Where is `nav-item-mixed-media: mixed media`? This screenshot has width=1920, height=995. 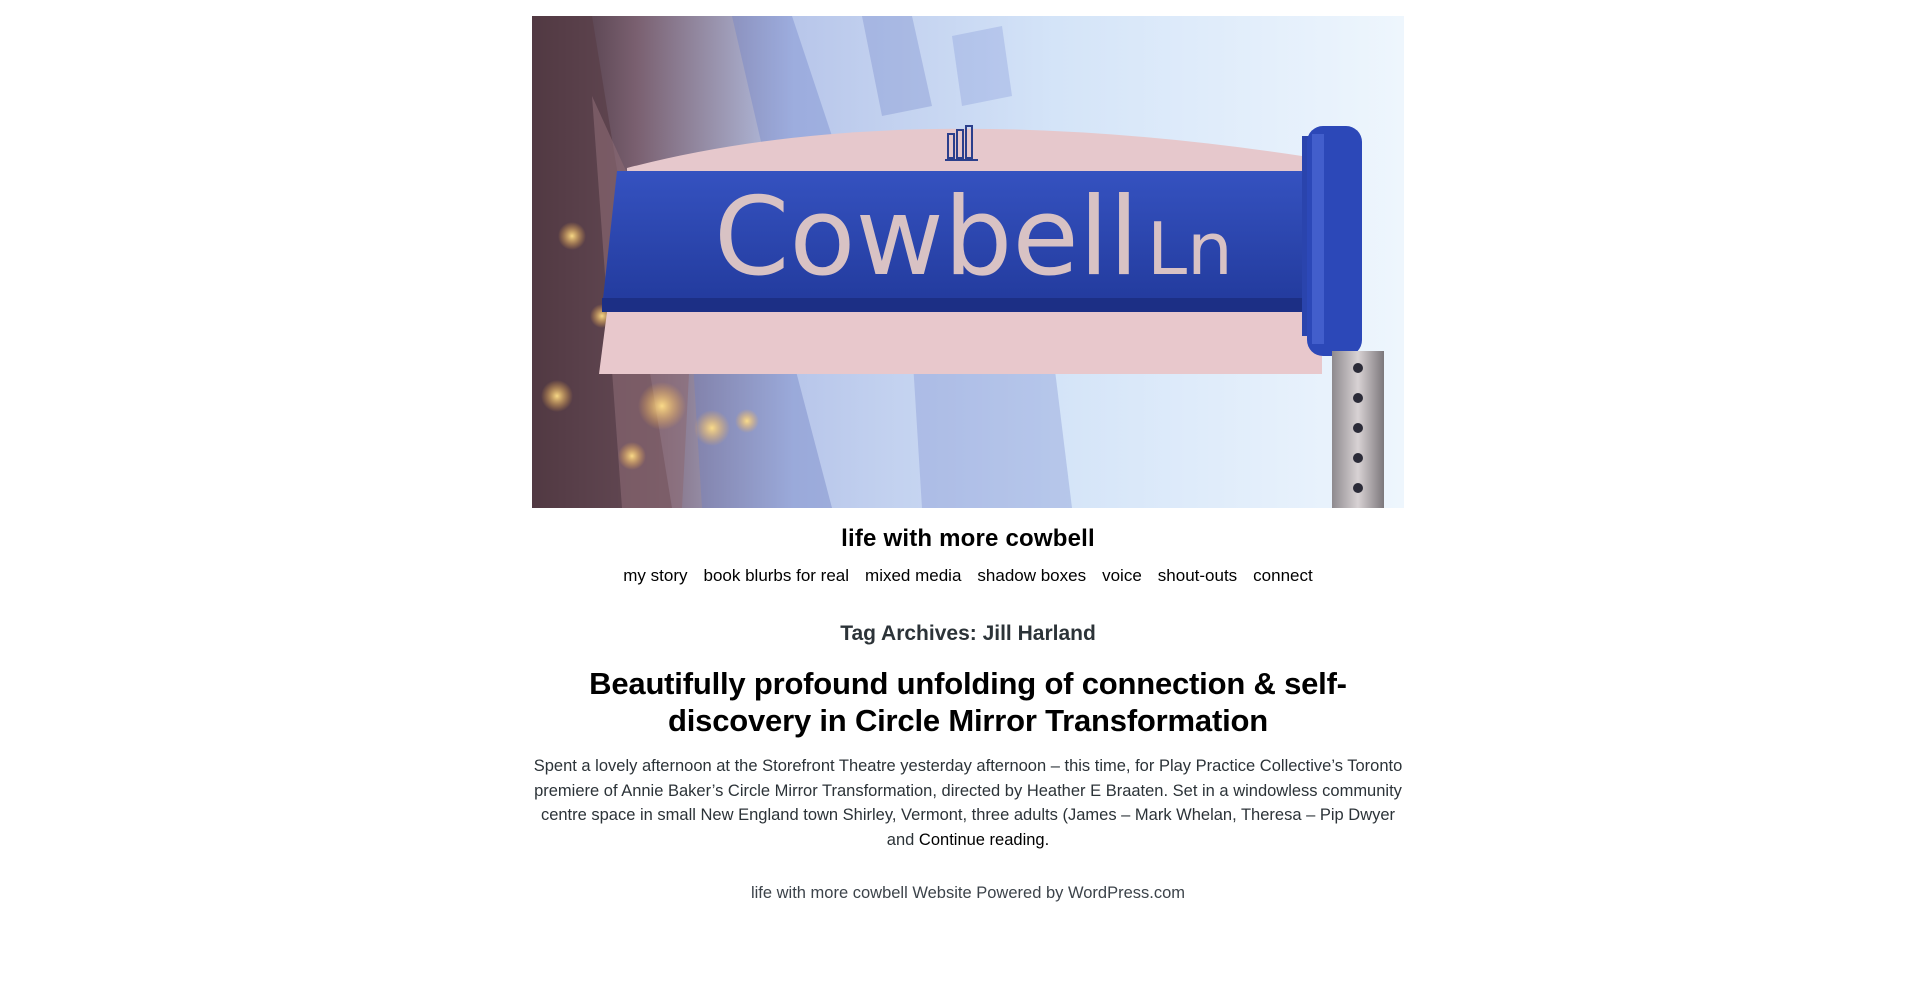
nav-item-mixed-media: mixed media is located at coordinates (913, 576).